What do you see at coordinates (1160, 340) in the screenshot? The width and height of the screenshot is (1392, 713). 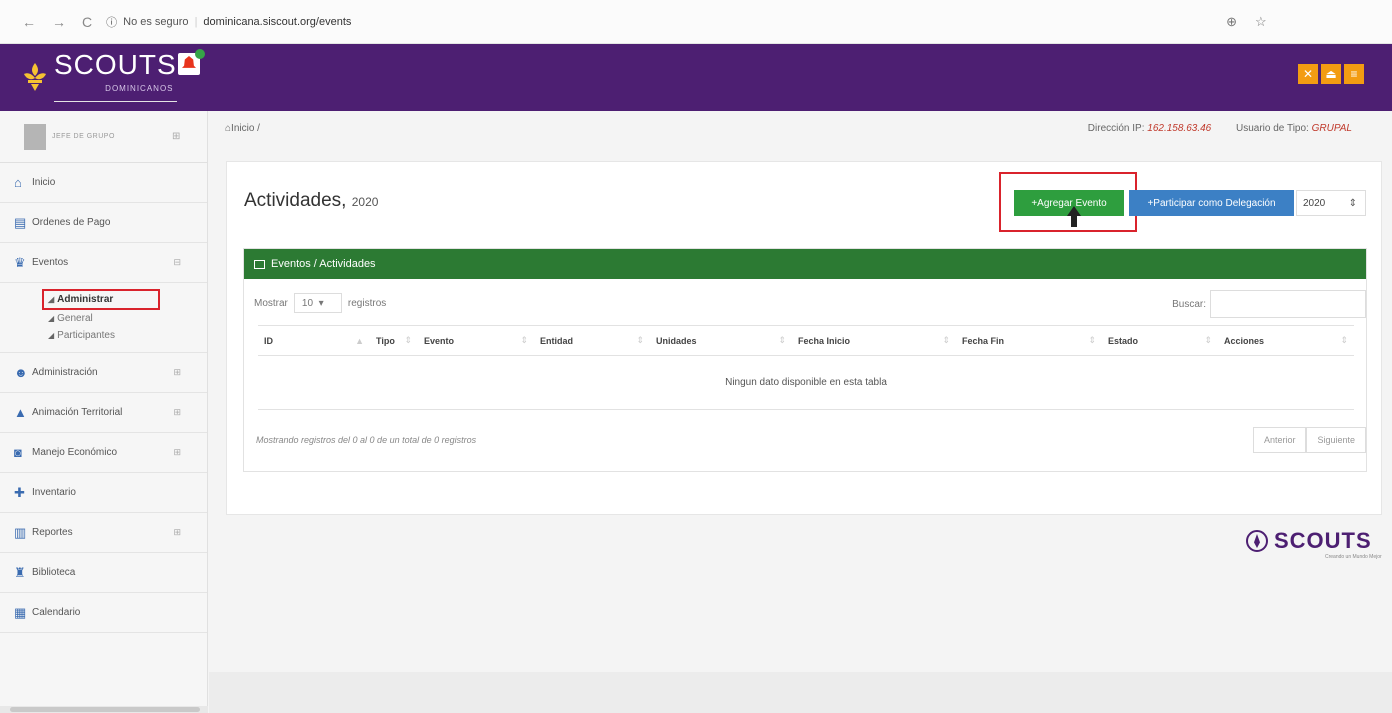 I see `column-estado: Estado ⇕` at bounding box center [1160, 340].